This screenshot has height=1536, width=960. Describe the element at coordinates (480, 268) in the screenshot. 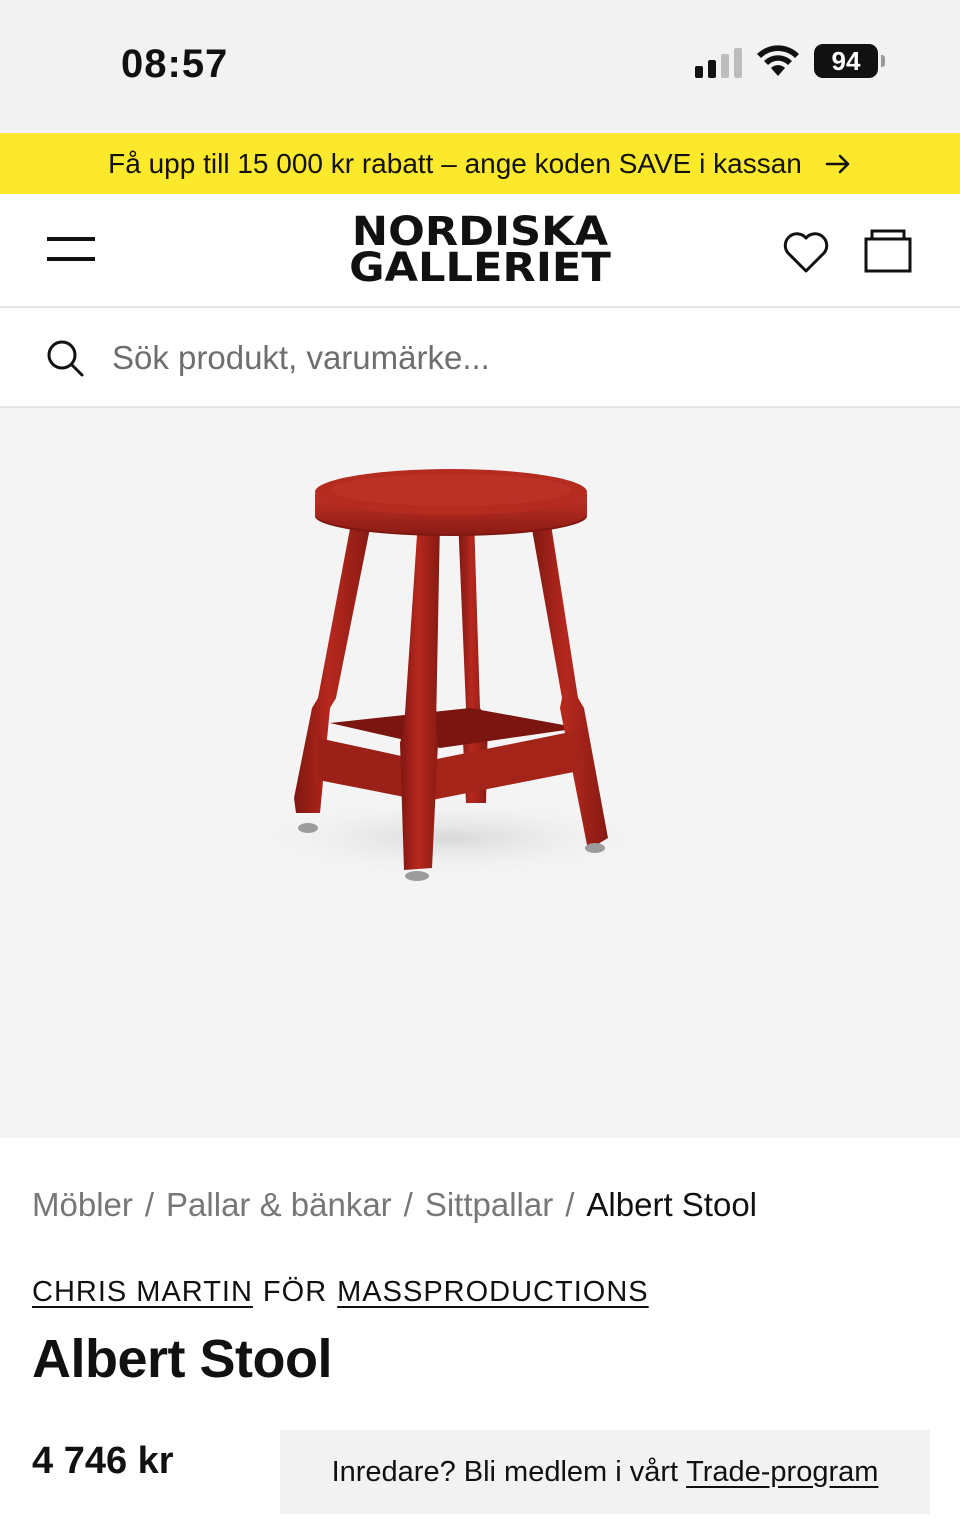

I see `logo-line-2: GALLERIET` at that location.